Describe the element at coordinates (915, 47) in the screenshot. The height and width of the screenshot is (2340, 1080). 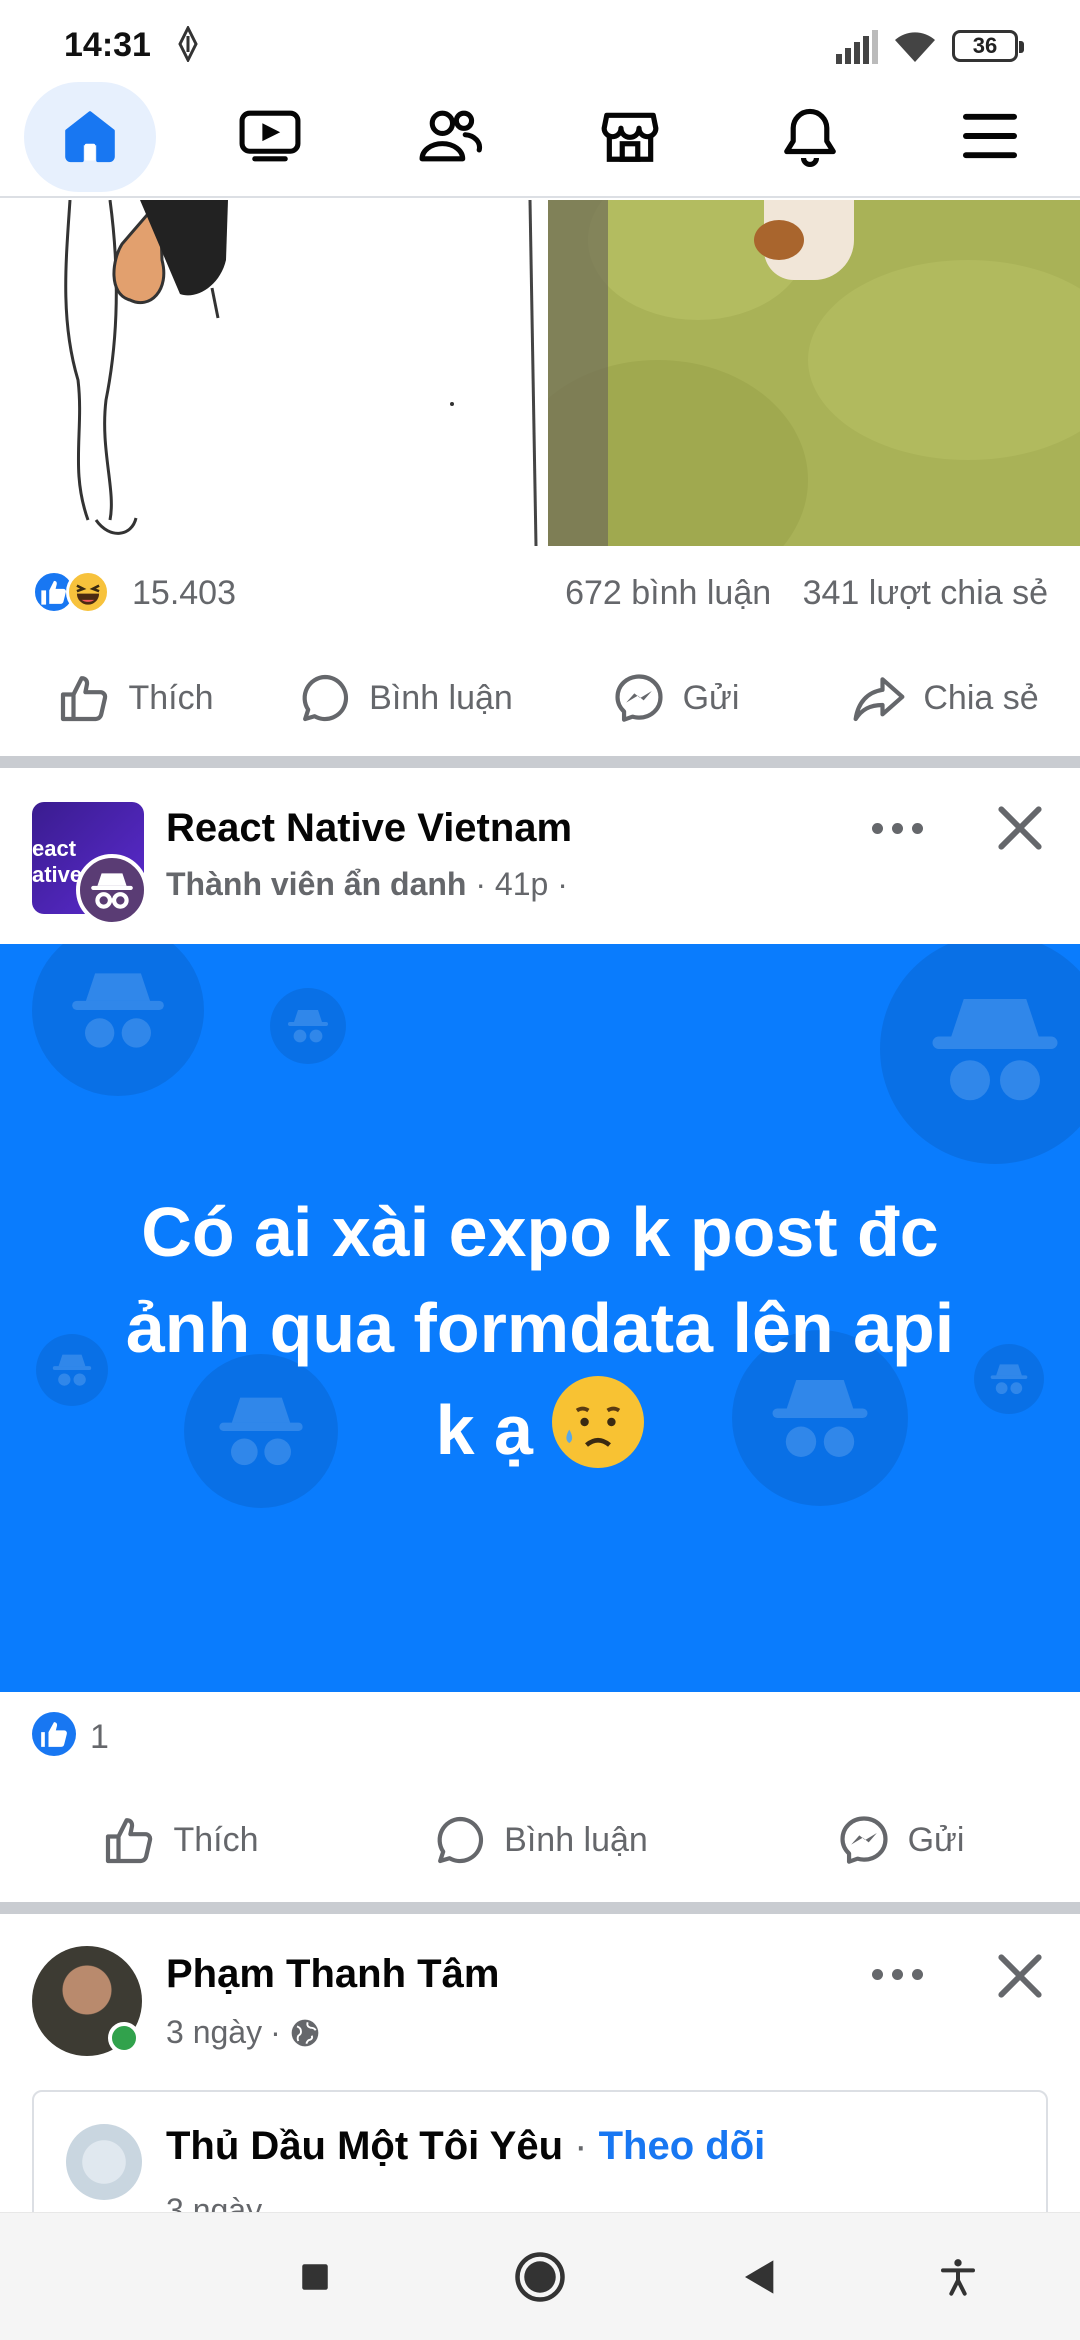
I see `wifi-icon` at that location.